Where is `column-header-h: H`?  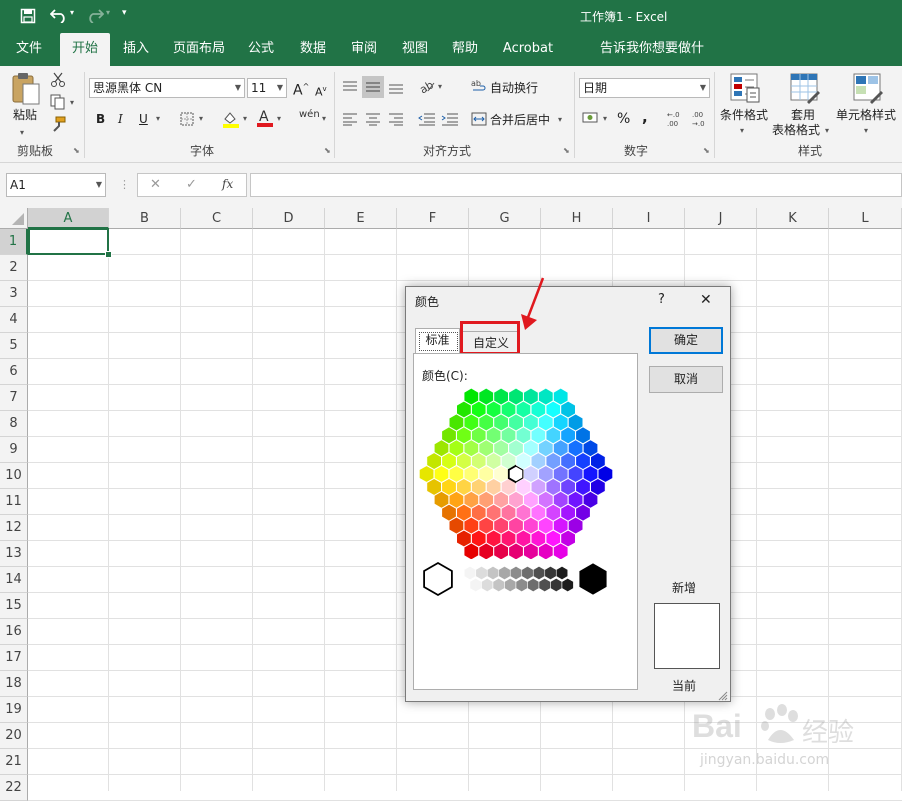 column-header-h: H is located at coordinates (577, 218).